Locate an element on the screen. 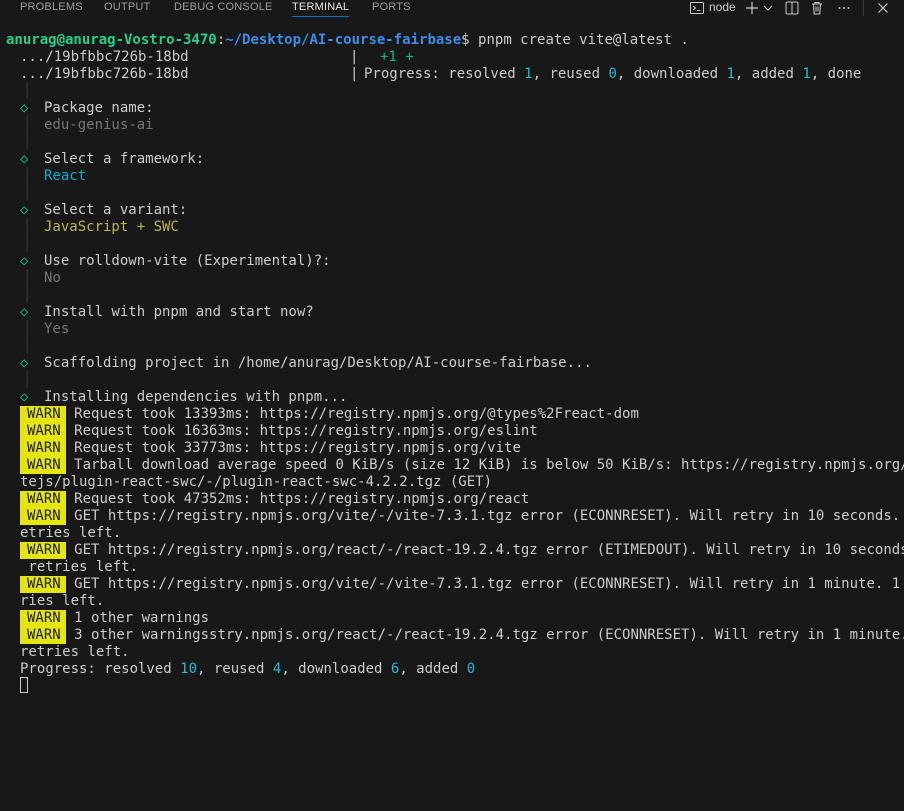 This screenshot has height=811, width=904. prompt-answer: │ React is located at coordinates (55, 176).